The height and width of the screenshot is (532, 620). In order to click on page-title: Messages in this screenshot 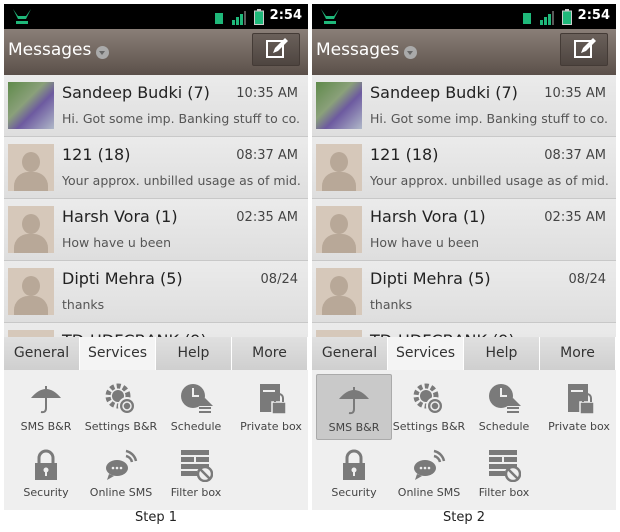, I will do `click(50, 50)`.